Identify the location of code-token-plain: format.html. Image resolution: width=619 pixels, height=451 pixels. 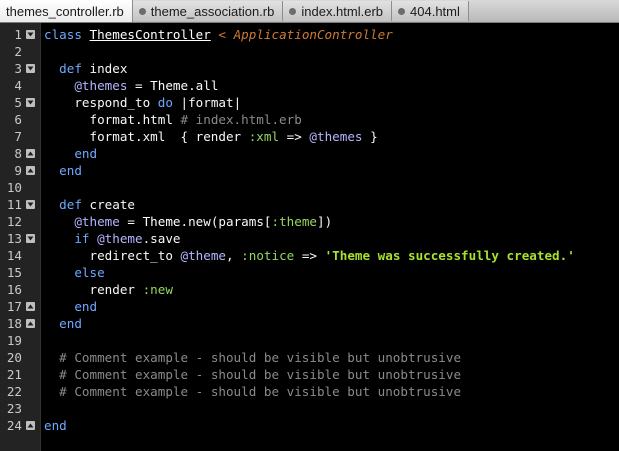
(112, 119).